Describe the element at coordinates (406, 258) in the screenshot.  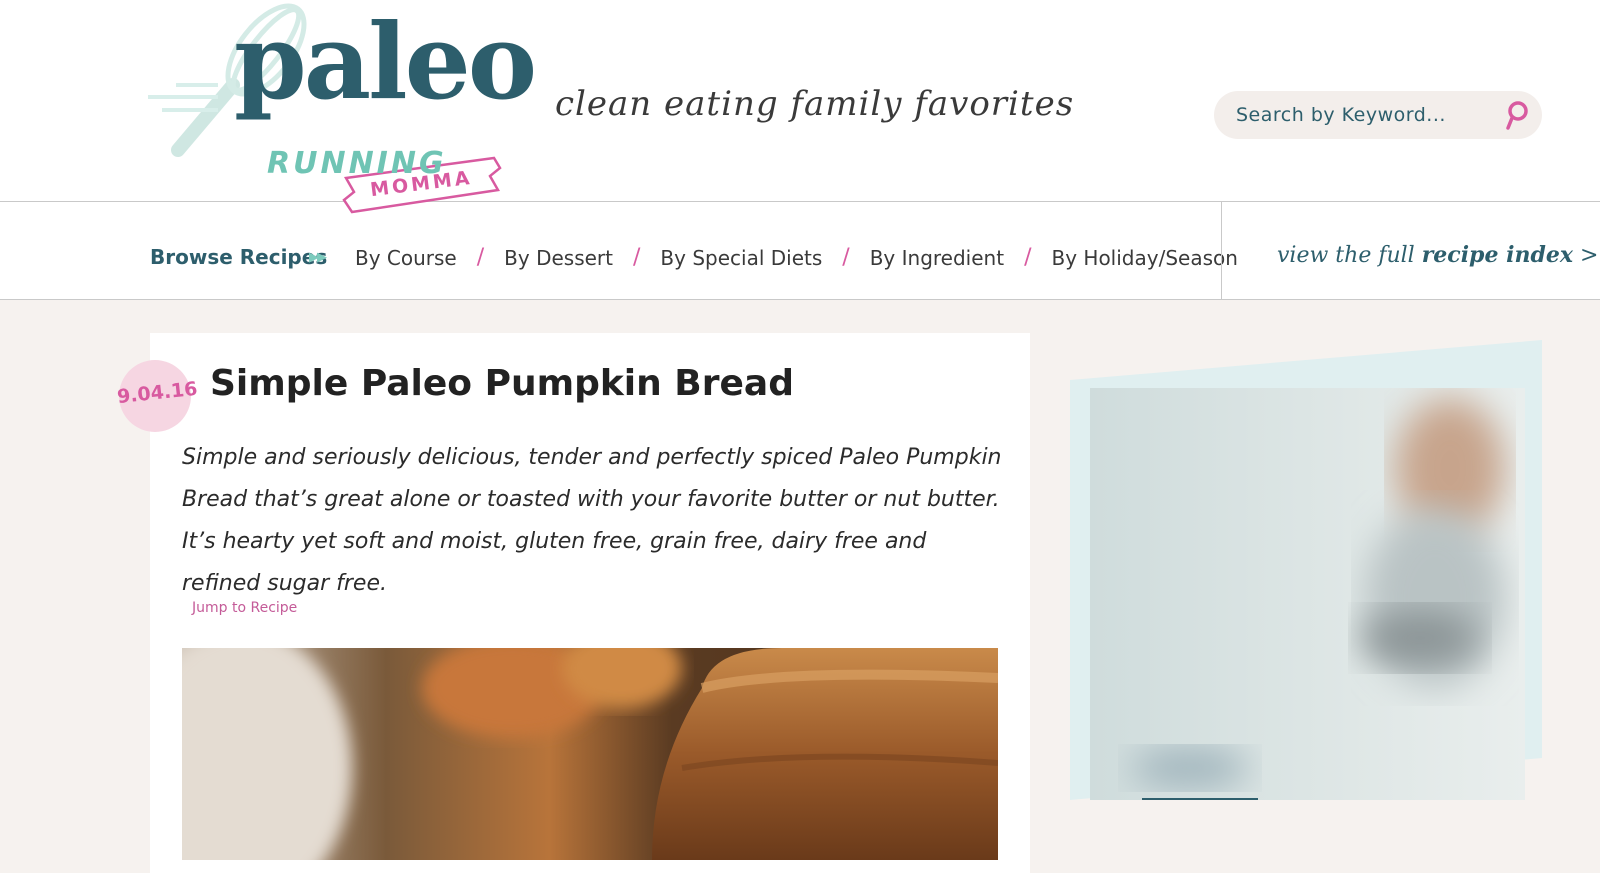
I see `nav-item-by-course: By Course` at that location.